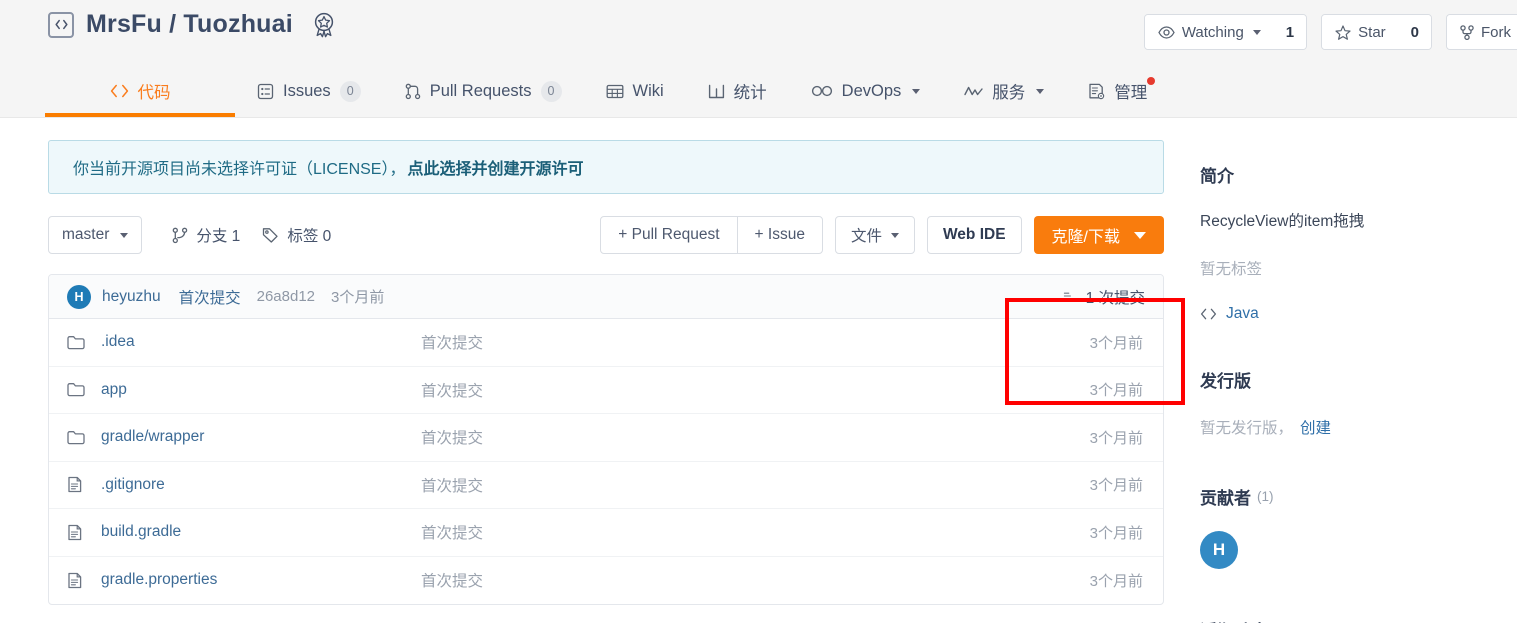 The width and height of the screenshot is (1517, 623). I want to click on table-row: app 首次提交 3个月前, so click(606, 390).